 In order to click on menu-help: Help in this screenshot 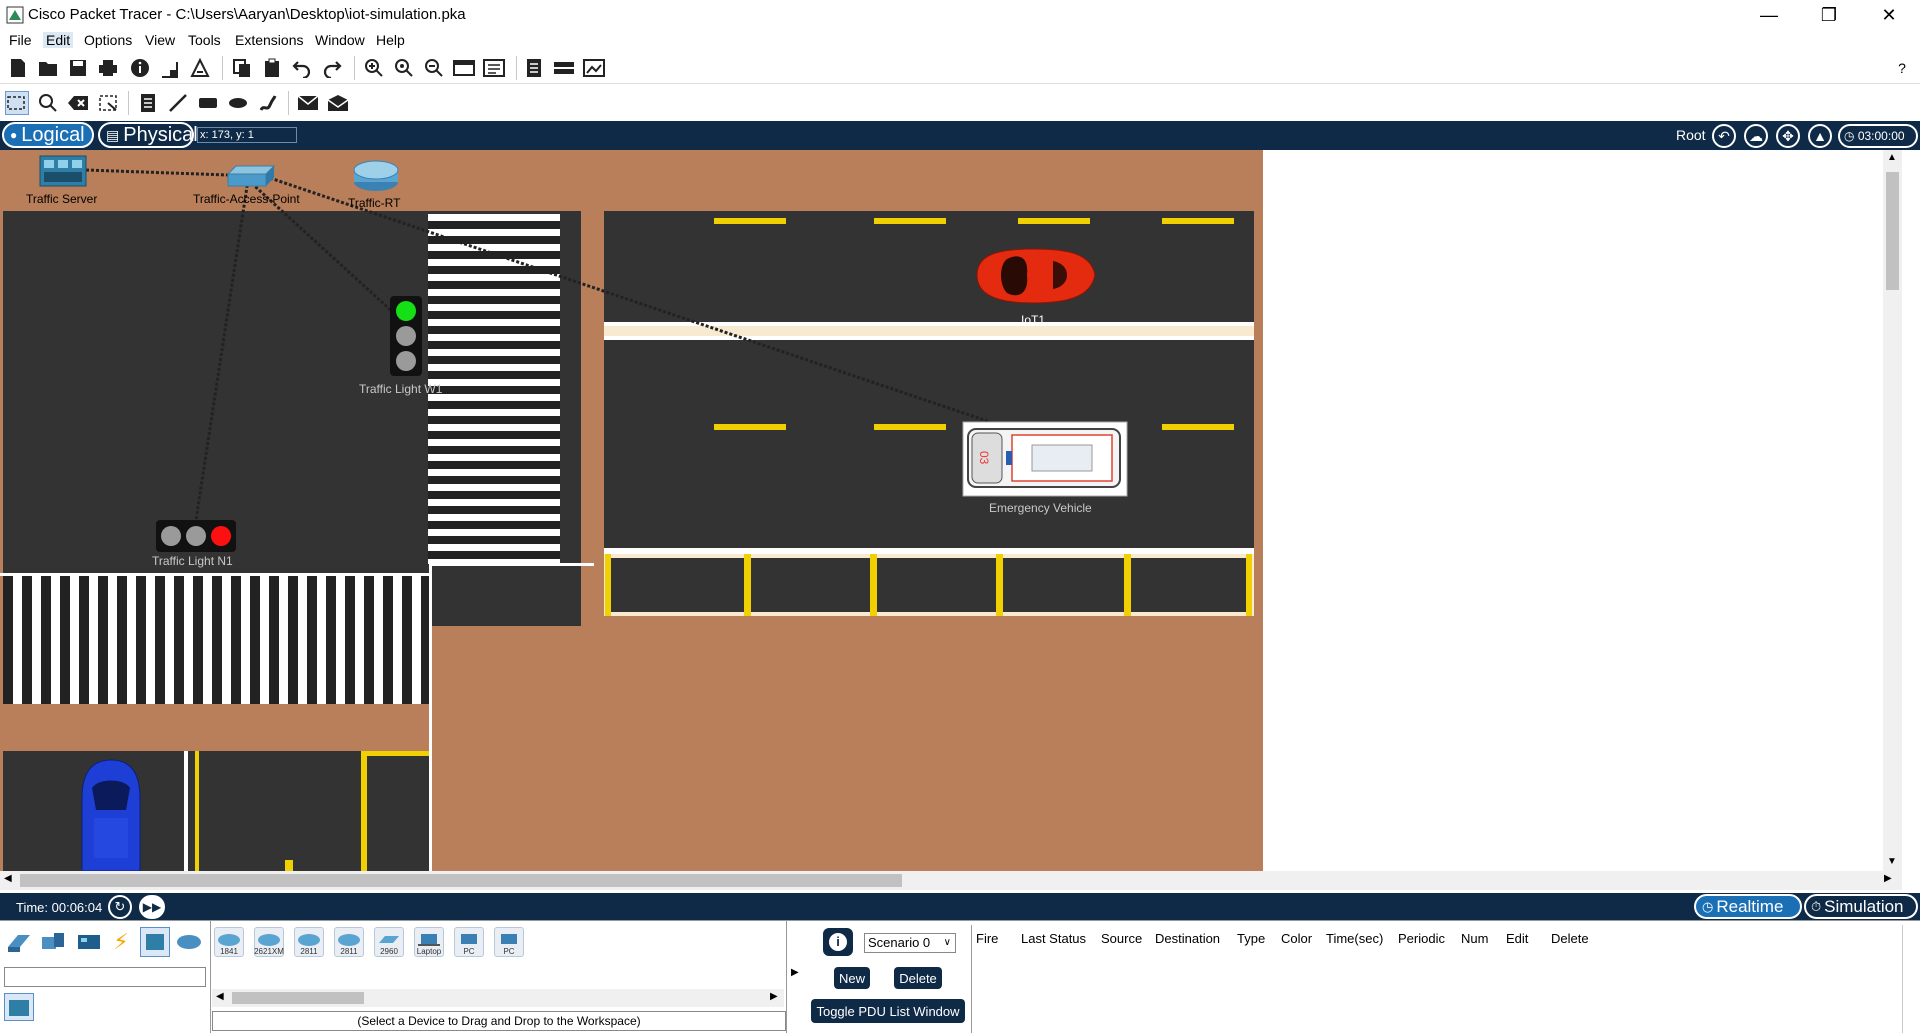, I will do `click(390, 40)`.